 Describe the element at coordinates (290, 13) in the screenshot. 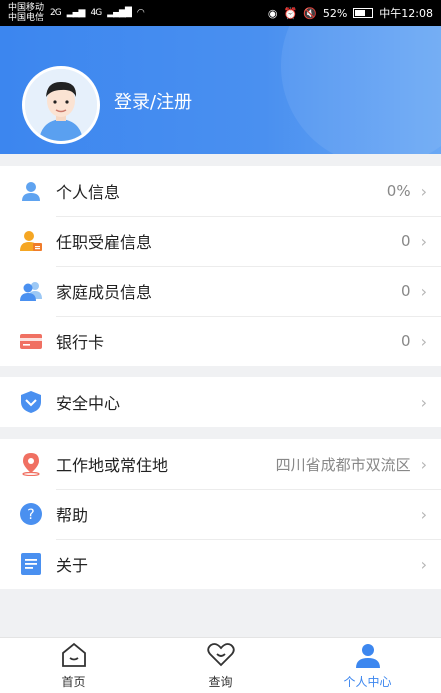

I see `alarm-icon: ⏰` at that location.